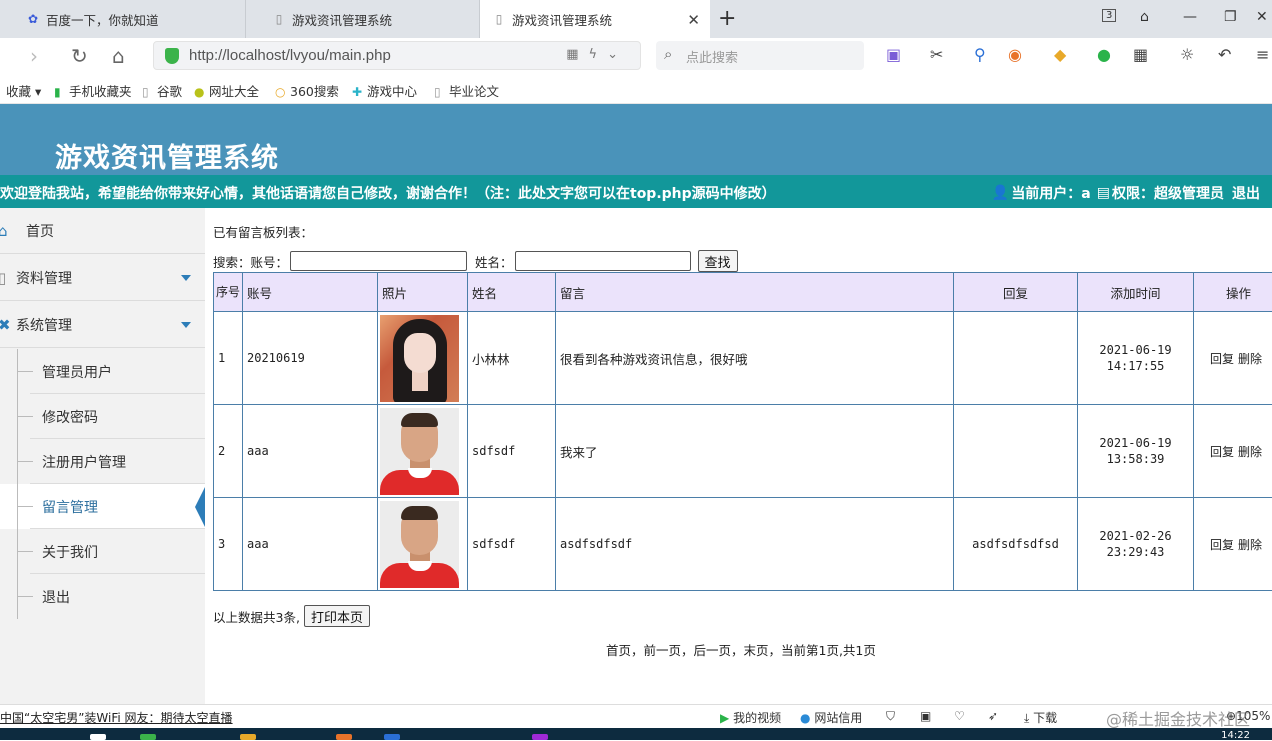 Image resolution: width=1272 pixels, height=741 pixels. What do you see at coordinates (925, 716) in the screenshot?
I see `image-icon: ▣` at bounding box center [925, 716].